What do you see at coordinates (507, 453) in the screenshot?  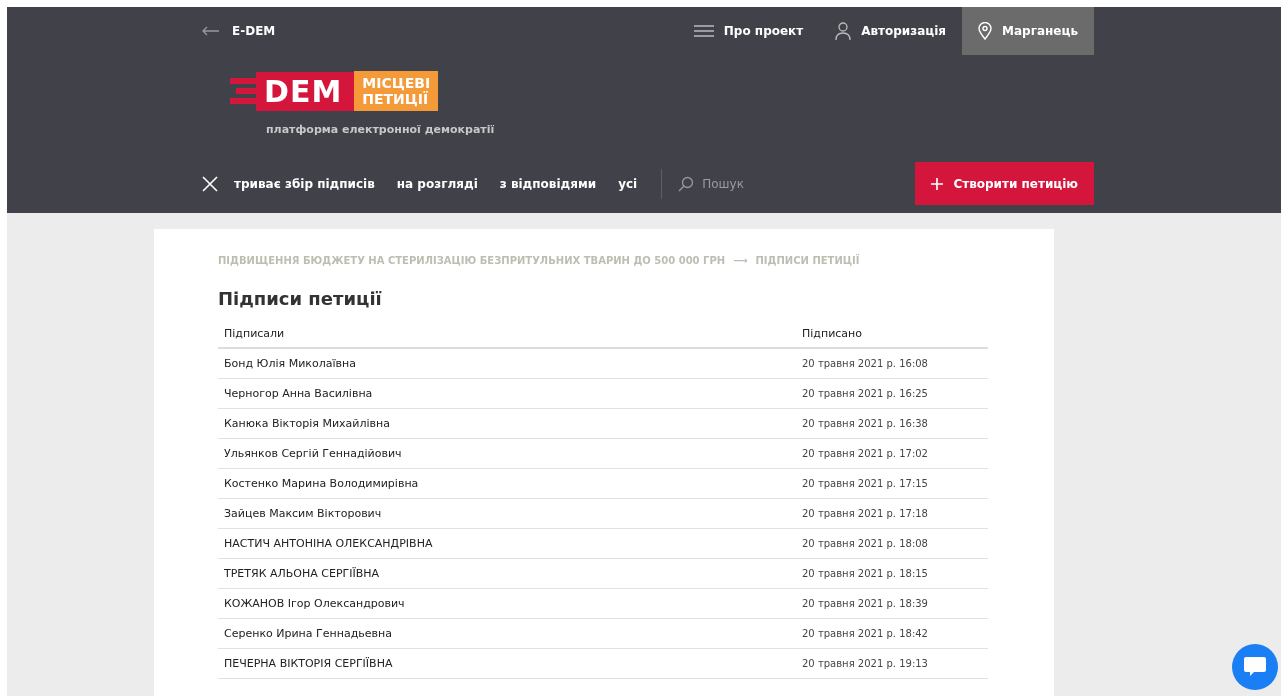 I see `table-cell: Ульянков Сергій Геннадійович` at bounding box center [507, 453].